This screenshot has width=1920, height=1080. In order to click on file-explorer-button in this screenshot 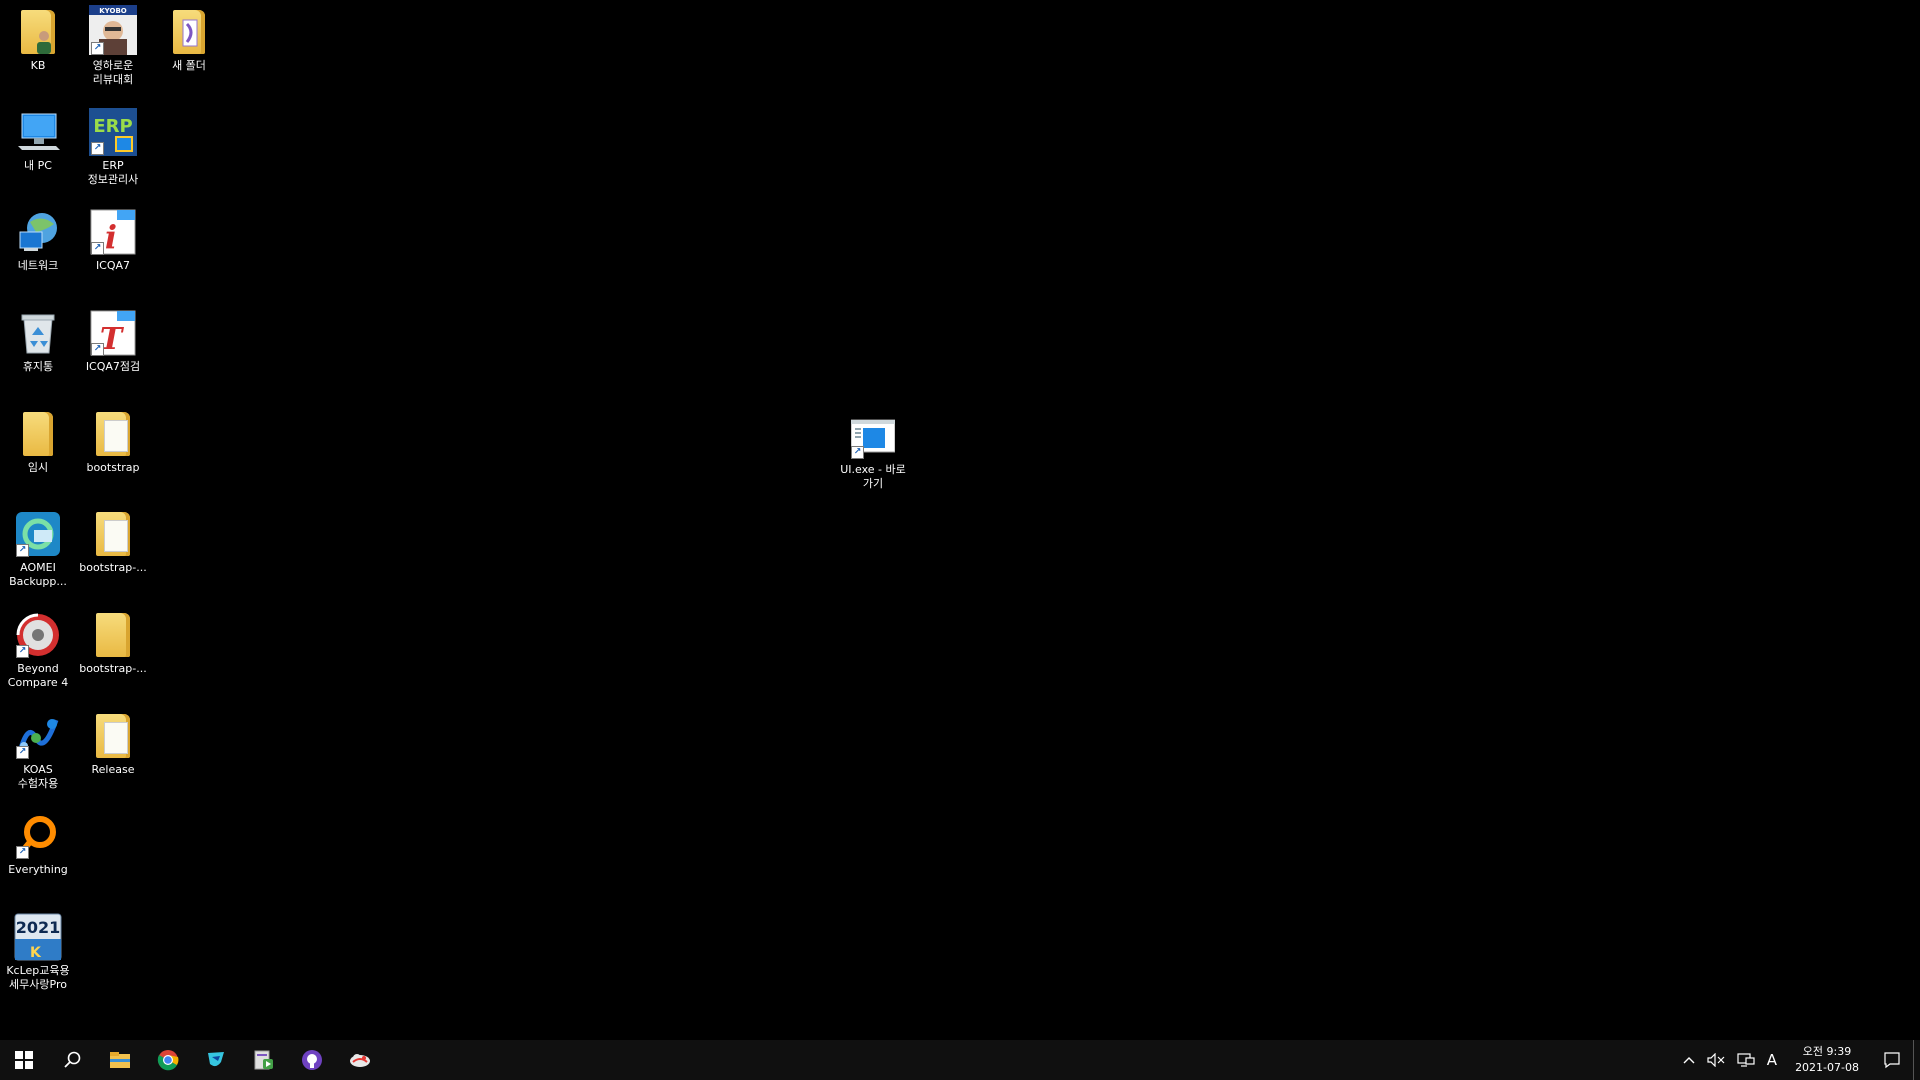, I will do `click(120, 1060)`.